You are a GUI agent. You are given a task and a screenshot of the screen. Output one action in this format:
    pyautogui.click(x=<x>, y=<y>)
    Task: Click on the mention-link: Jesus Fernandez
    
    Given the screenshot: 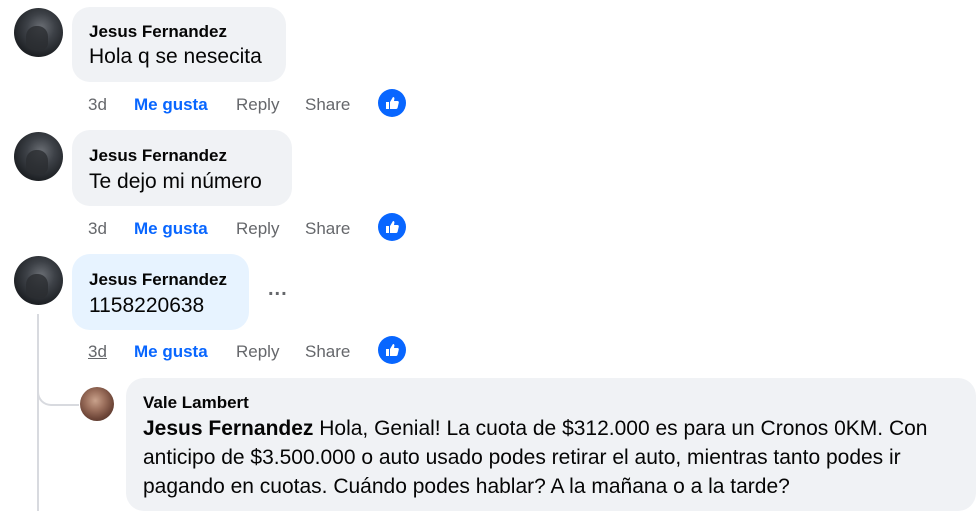 What is the action you would take?
    pyautogui.click(x=228, y=428)
    